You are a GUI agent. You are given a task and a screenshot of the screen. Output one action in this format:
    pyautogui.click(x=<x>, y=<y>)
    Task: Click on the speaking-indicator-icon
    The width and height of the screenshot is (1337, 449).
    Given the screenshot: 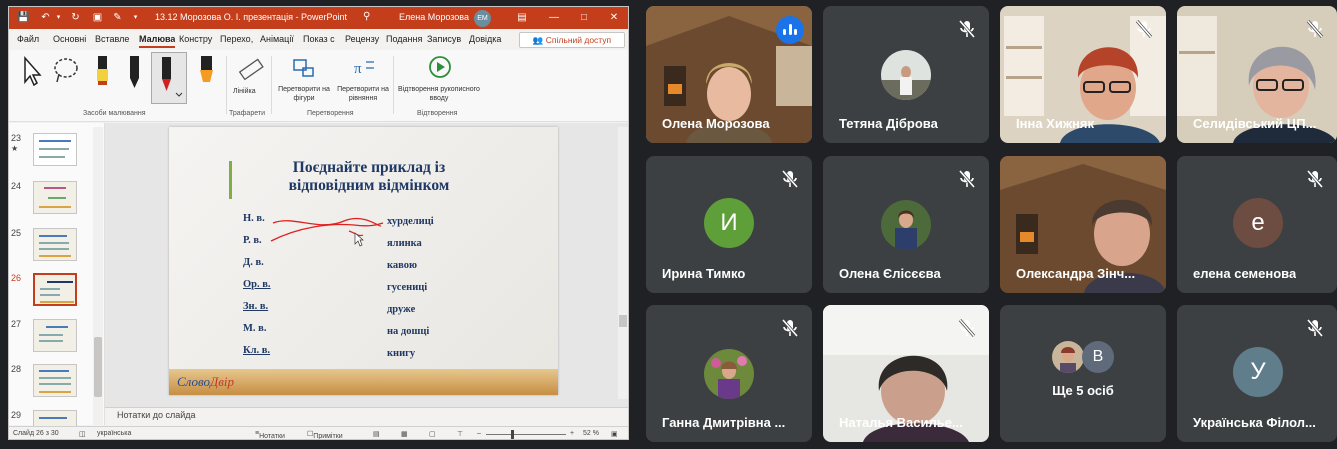 What is the action you would take?
    pyautogui.click(x=790, y=30)
    